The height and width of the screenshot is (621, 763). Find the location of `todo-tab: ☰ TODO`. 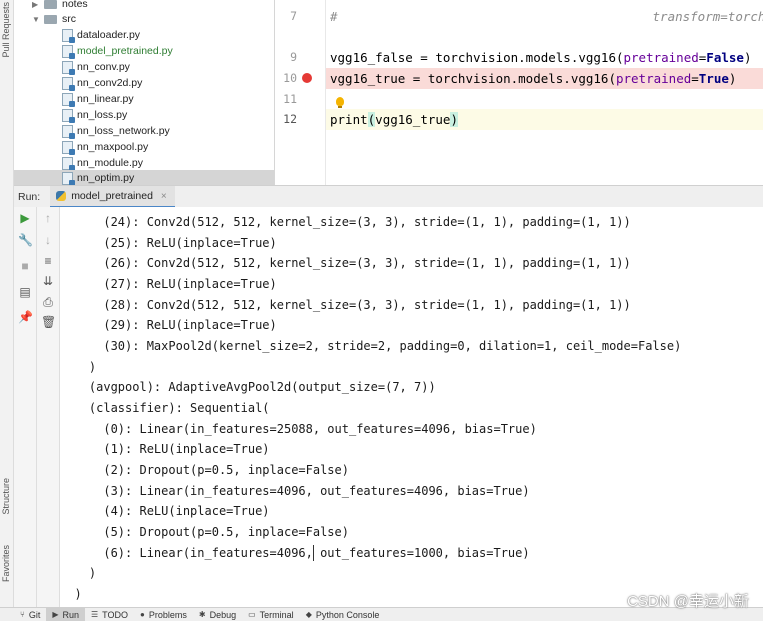

todo-tab: ☰ TODO is located at coordinates (109, 614).